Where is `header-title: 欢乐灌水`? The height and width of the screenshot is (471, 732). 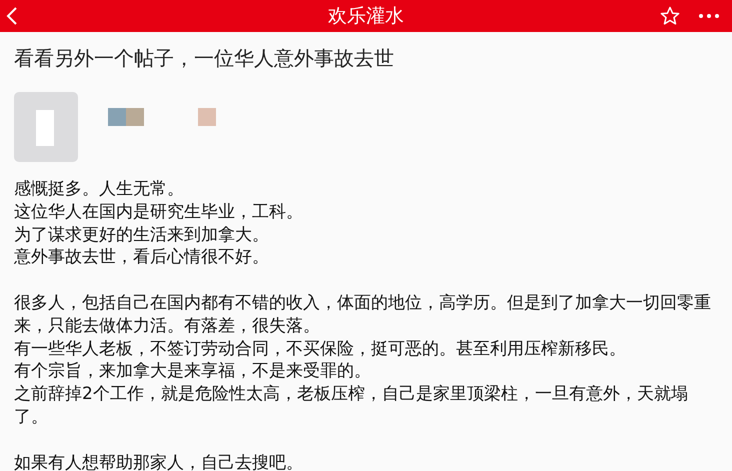
header-title: 欢乐灌水 is located at coordinates (366, 16).